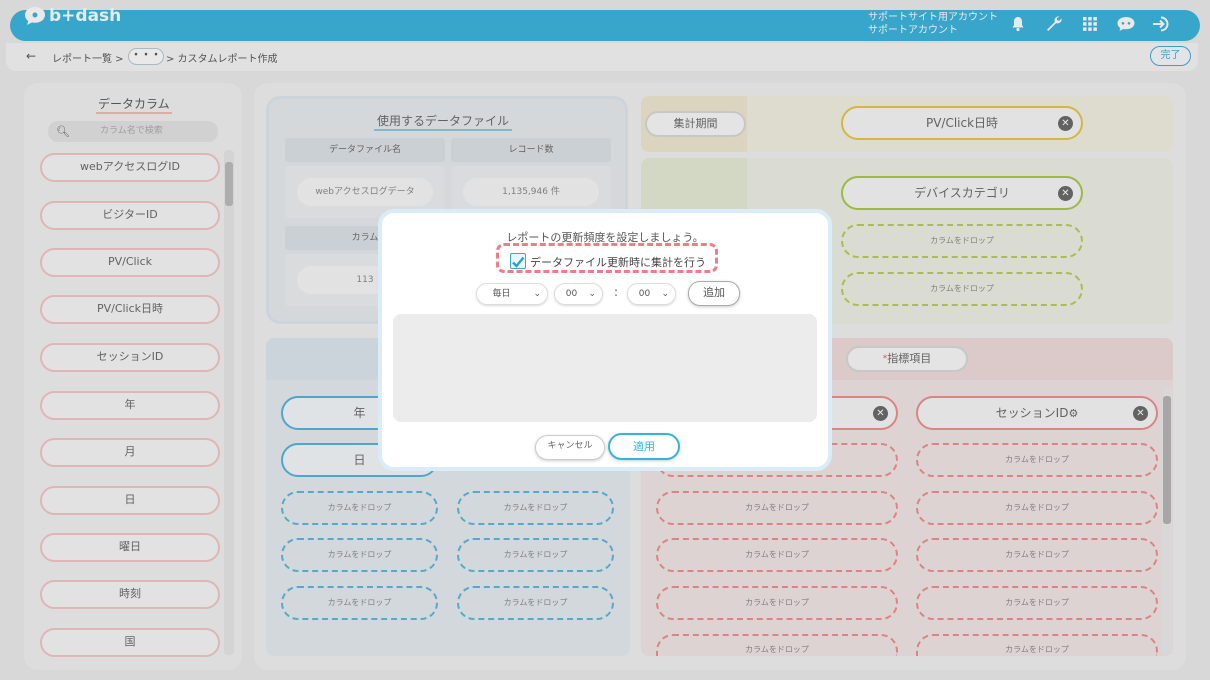 The height and width of the screenshot is (680, 1210). Describe the element at coordinates (714, 293) in the screenshot. I see `add-schedule-button: 追加` at that location.